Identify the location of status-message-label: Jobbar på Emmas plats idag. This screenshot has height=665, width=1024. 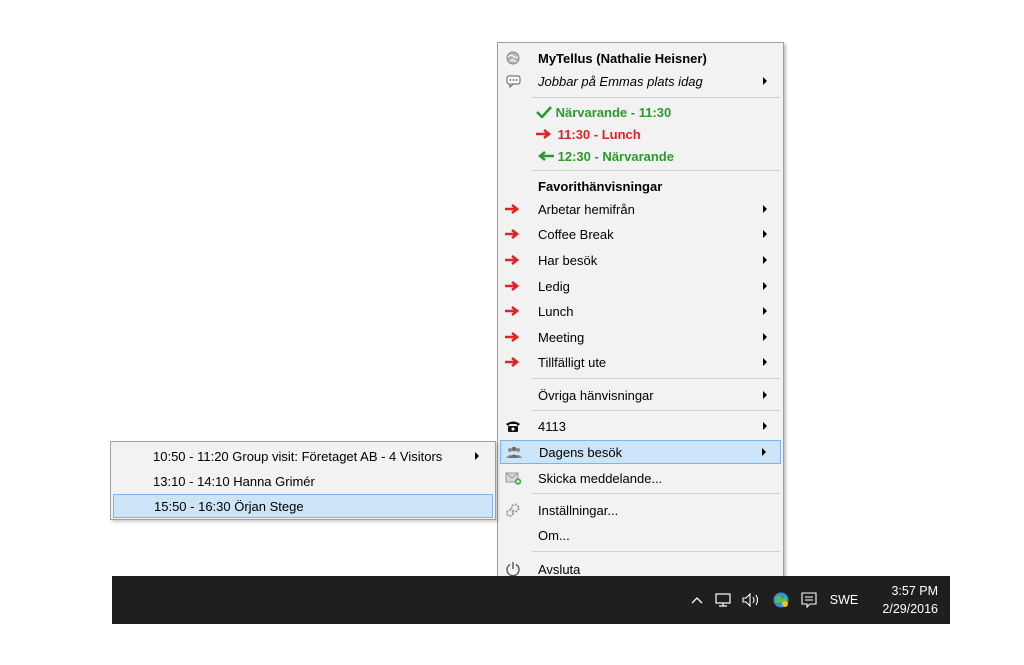
(620, 81).